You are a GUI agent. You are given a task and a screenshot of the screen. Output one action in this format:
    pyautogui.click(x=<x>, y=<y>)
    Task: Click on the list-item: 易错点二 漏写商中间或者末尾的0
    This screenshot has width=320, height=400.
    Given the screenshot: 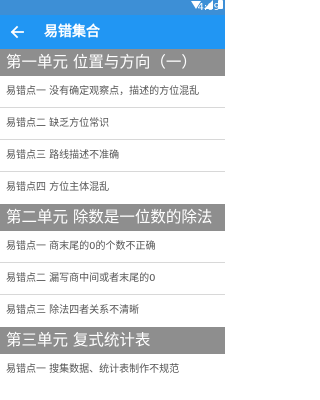 What is the action you would take?
    pyautogui.click(x=112, y=279)
    